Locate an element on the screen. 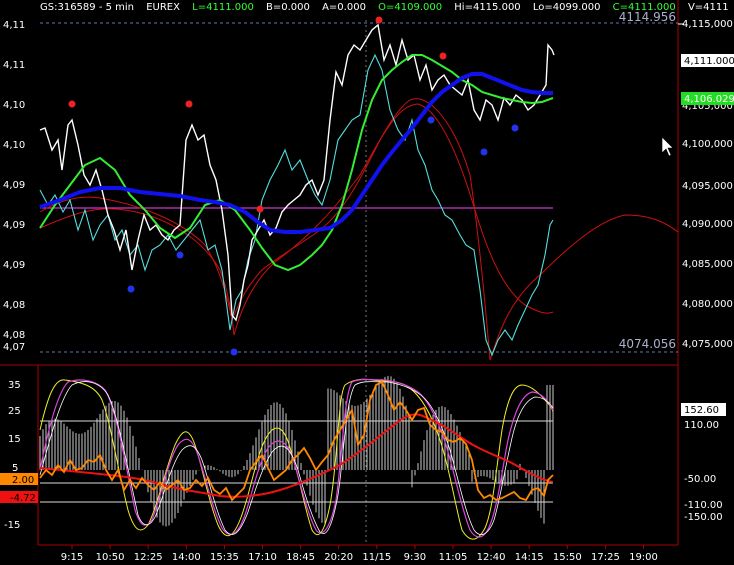 The height and width of the screenshot is (565, 734). right-price-tick: 4,095,000 is located at coordinates (707, 186).